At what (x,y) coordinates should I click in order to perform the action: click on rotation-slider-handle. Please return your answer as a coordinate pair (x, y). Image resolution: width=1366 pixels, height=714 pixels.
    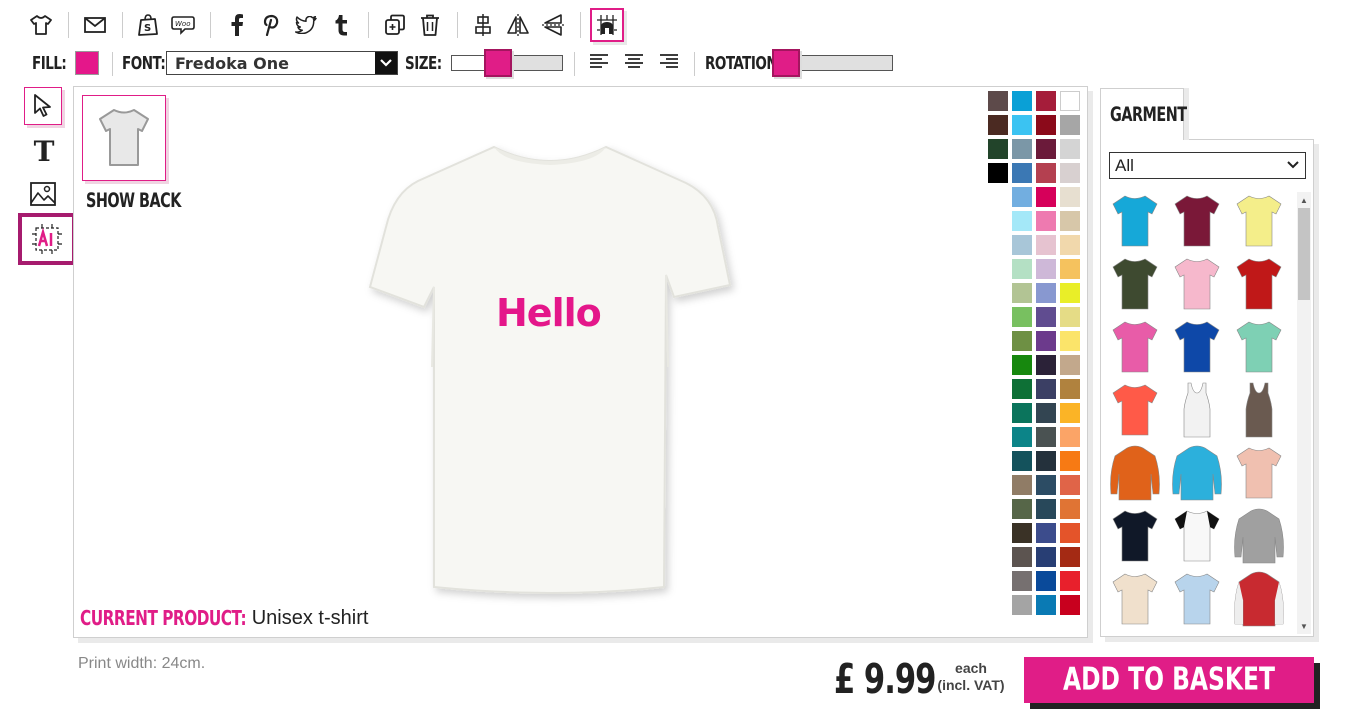
    Looking at the image, I should click on (786, 63).